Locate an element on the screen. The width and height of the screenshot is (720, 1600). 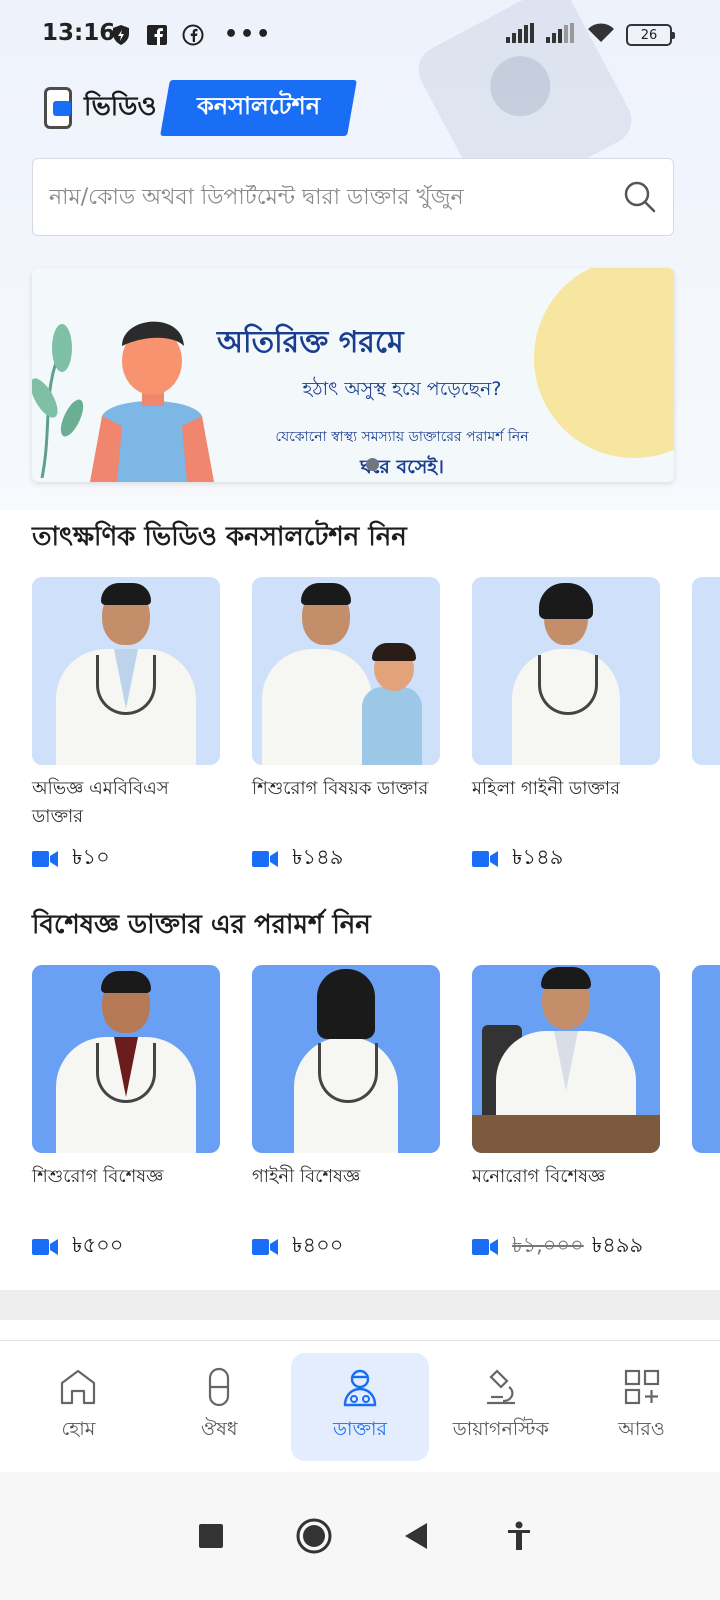
back-button is located at coordinates (416, 1536).